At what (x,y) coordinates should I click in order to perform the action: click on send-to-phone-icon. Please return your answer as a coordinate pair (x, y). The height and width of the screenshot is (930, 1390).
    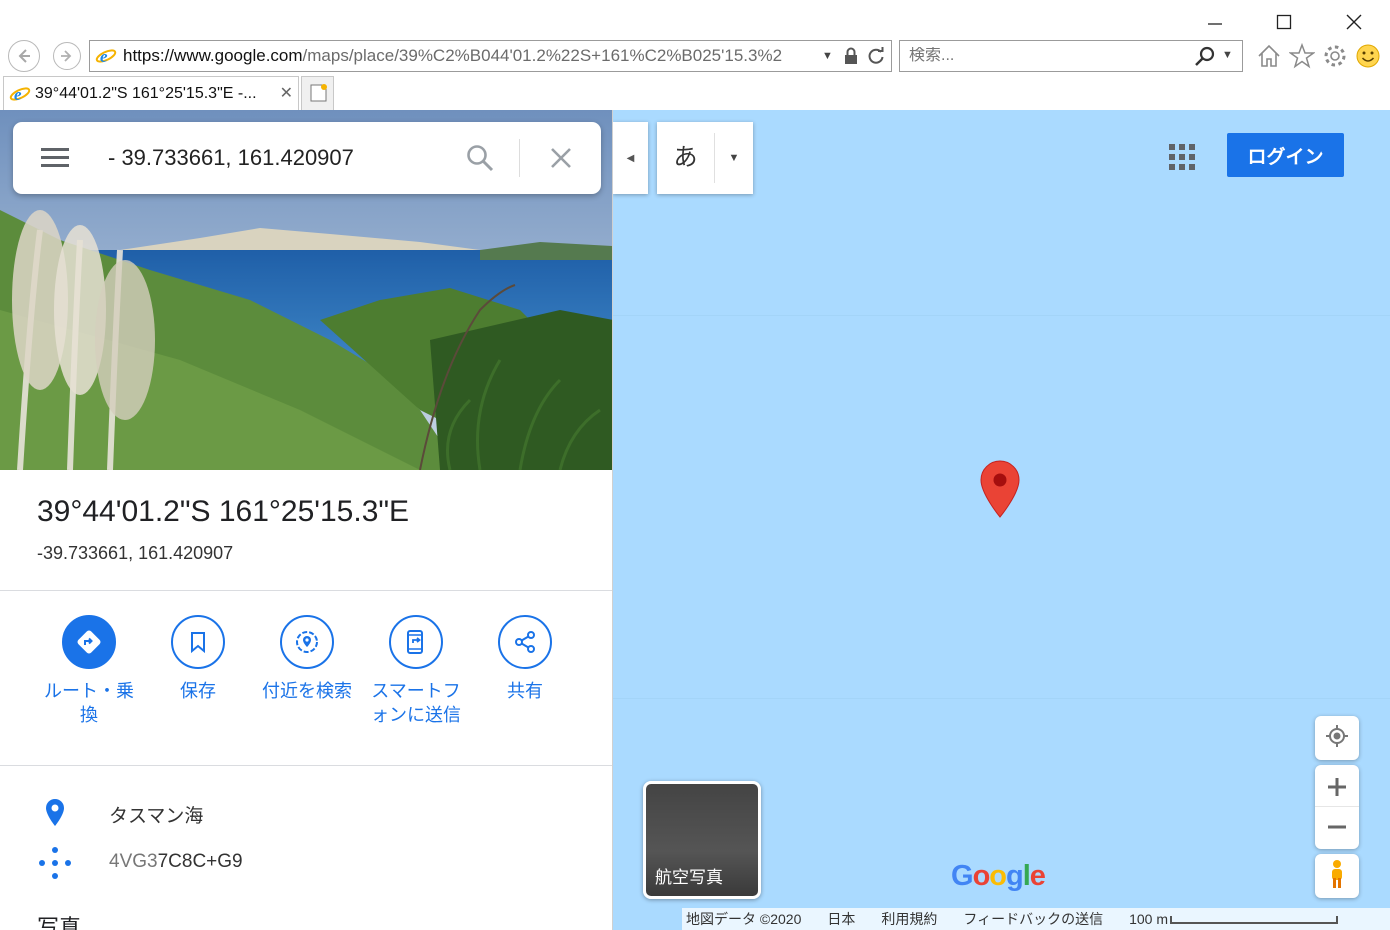
    Looking at the image, I should click on (416, 642).